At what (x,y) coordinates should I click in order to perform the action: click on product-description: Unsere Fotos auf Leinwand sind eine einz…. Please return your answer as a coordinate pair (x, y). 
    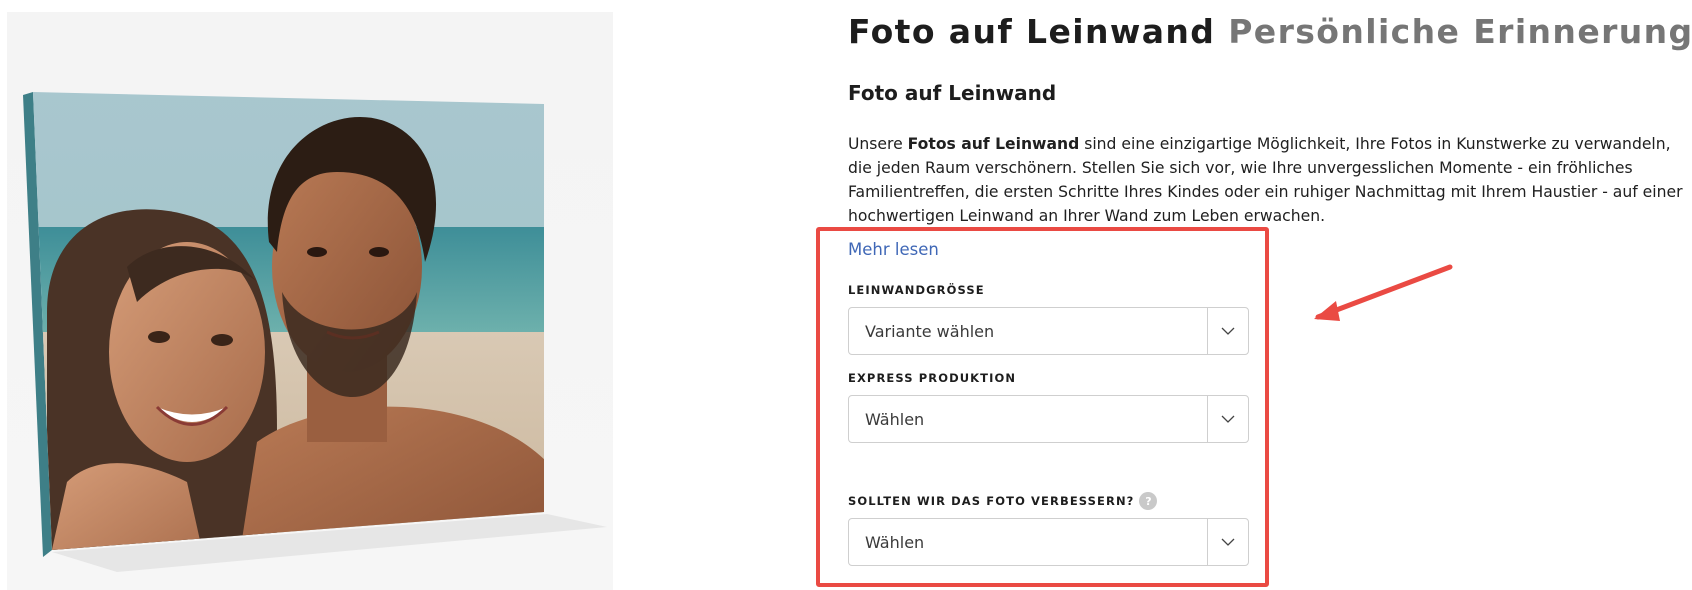
    Looking at the image, I should click on (1267, 180).